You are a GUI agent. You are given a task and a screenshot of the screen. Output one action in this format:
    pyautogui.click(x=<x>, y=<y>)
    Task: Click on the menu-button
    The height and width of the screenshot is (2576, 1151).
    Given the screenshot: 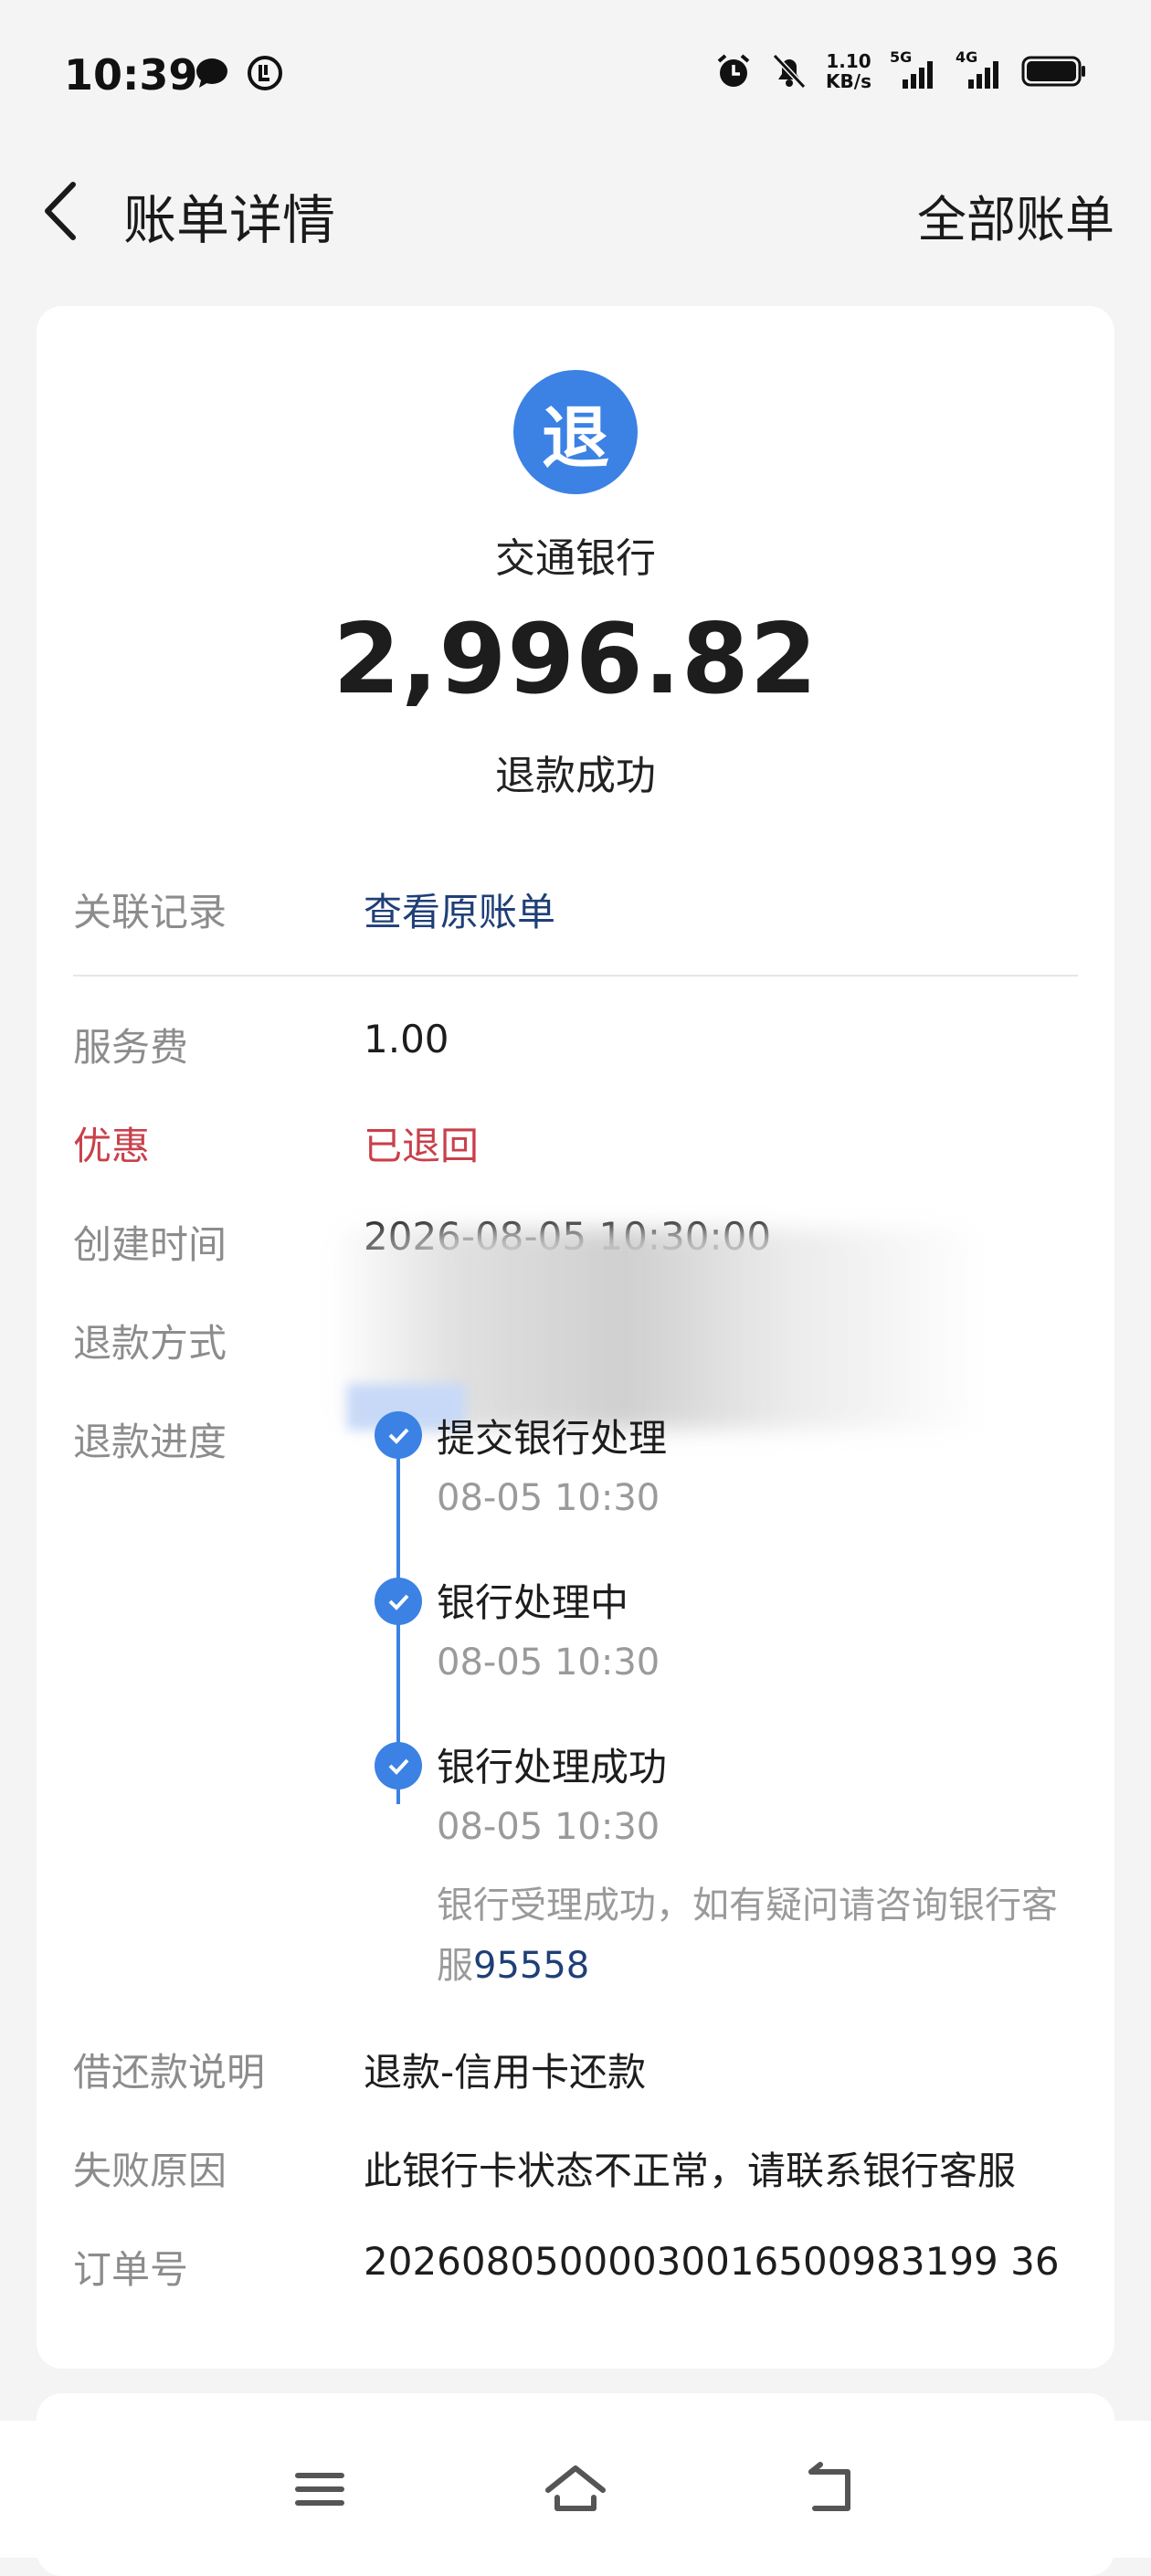 What is the action you would take?
    pyautogui.click(x=320, y=2489)
    